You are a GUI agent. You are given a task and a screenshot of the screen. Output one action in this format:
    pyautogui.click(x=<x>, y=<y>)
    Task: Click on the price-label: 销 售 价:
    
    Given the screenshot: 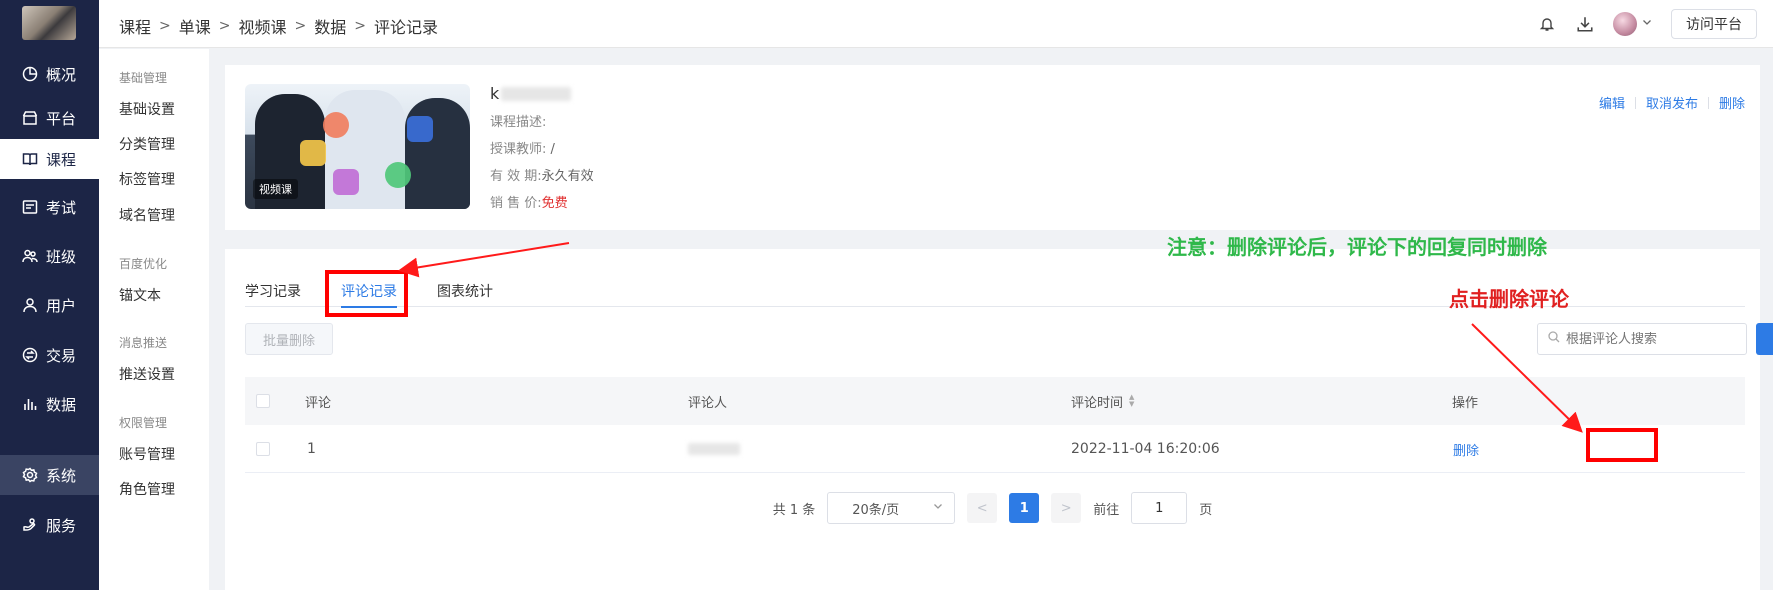 What is the action you would take?
    pyautogui.click(x=516, y=203)
    